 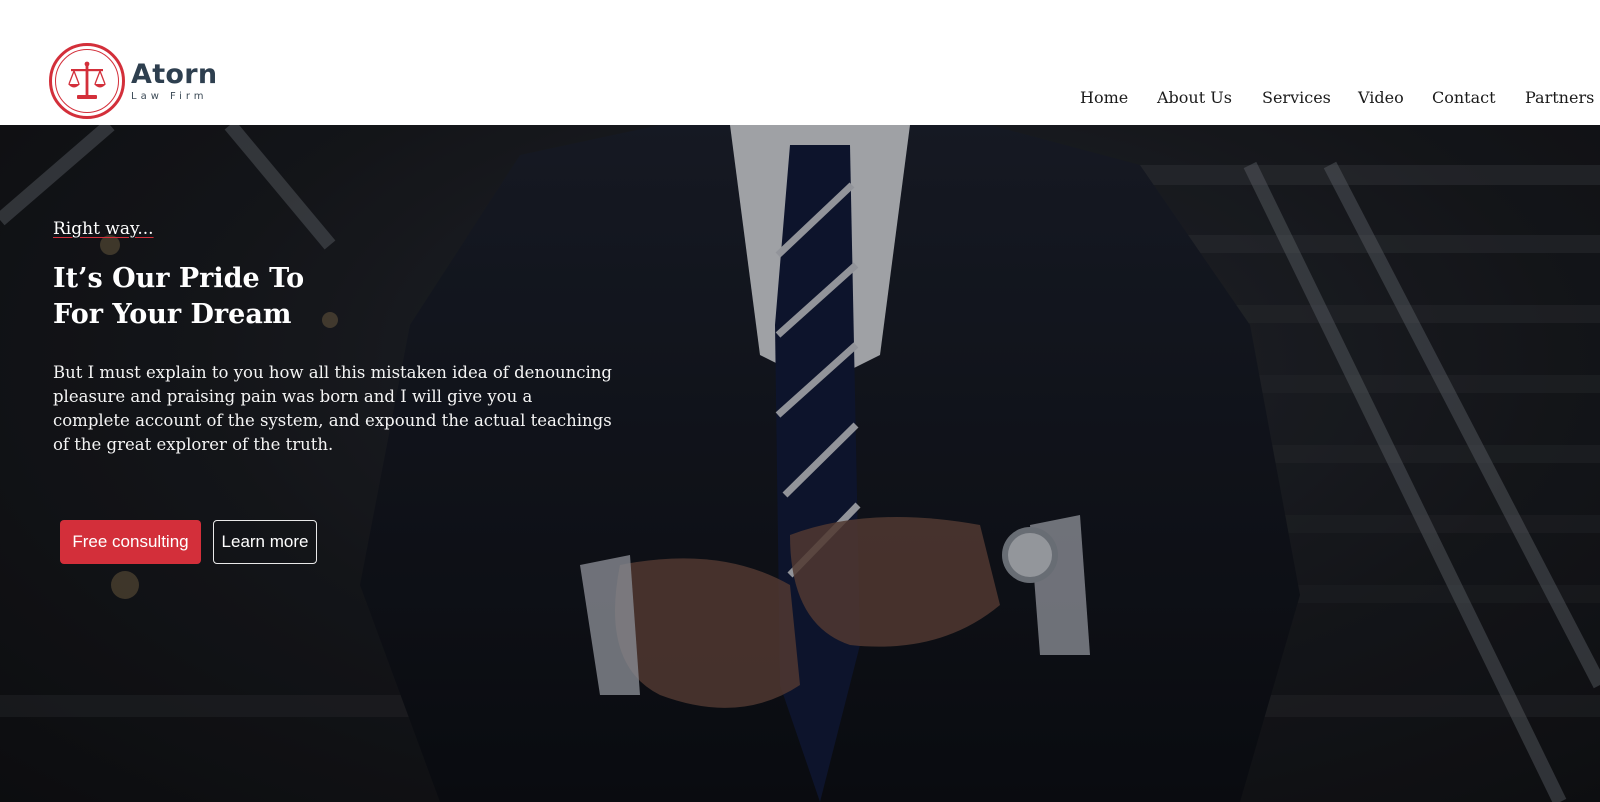 What do you see at coordinates (172, 314) in the screenshot?
I see `hero-title-line-2: For Your Dream` at bounding box center [172, 314].